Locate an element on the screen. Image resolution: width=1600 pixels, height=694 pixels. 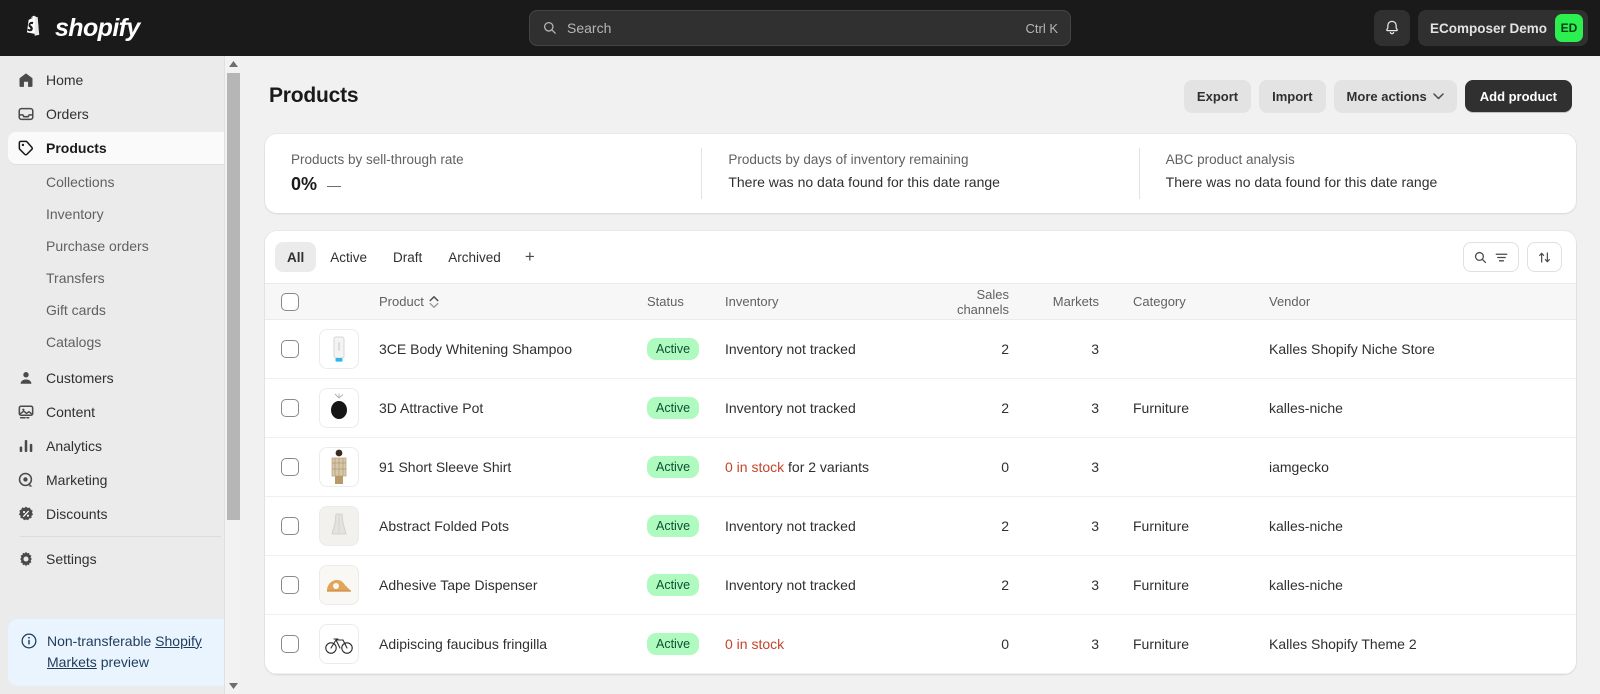
product-name: Adhesive Tape Dispenser is located at coordinates (458, 584).